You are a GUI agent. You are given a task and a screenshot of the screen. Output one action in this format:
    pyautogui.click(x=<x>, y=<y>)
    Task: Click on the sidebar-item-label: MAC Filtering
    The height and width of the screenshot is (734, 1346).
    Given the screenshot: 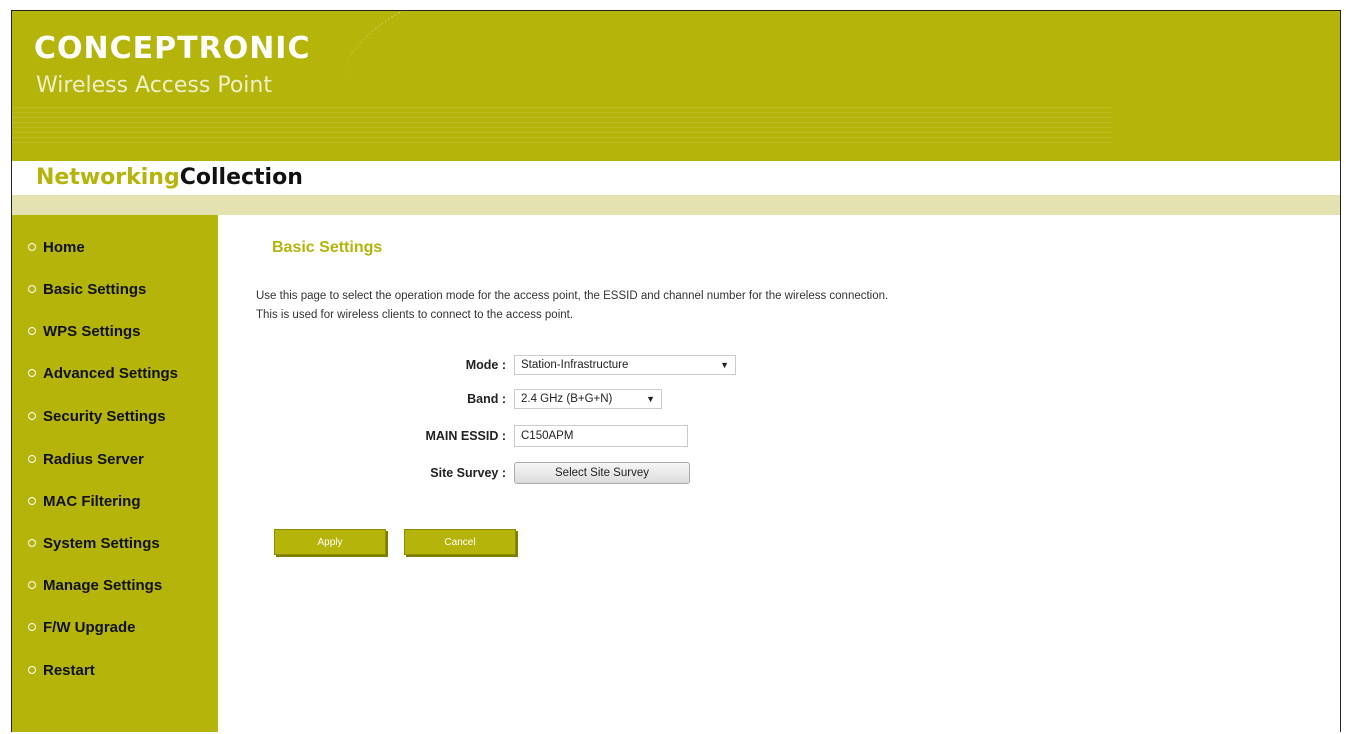 What is the action you would take?
    pyautogui.click(x=92, y=501)
    